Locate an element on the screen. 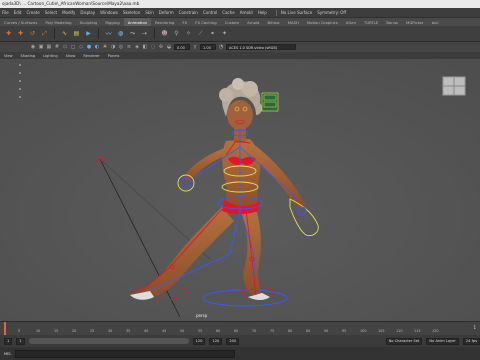 The image size is (480, 360). key-rotate-icon: ↺ is located at coordinates (32, 33).